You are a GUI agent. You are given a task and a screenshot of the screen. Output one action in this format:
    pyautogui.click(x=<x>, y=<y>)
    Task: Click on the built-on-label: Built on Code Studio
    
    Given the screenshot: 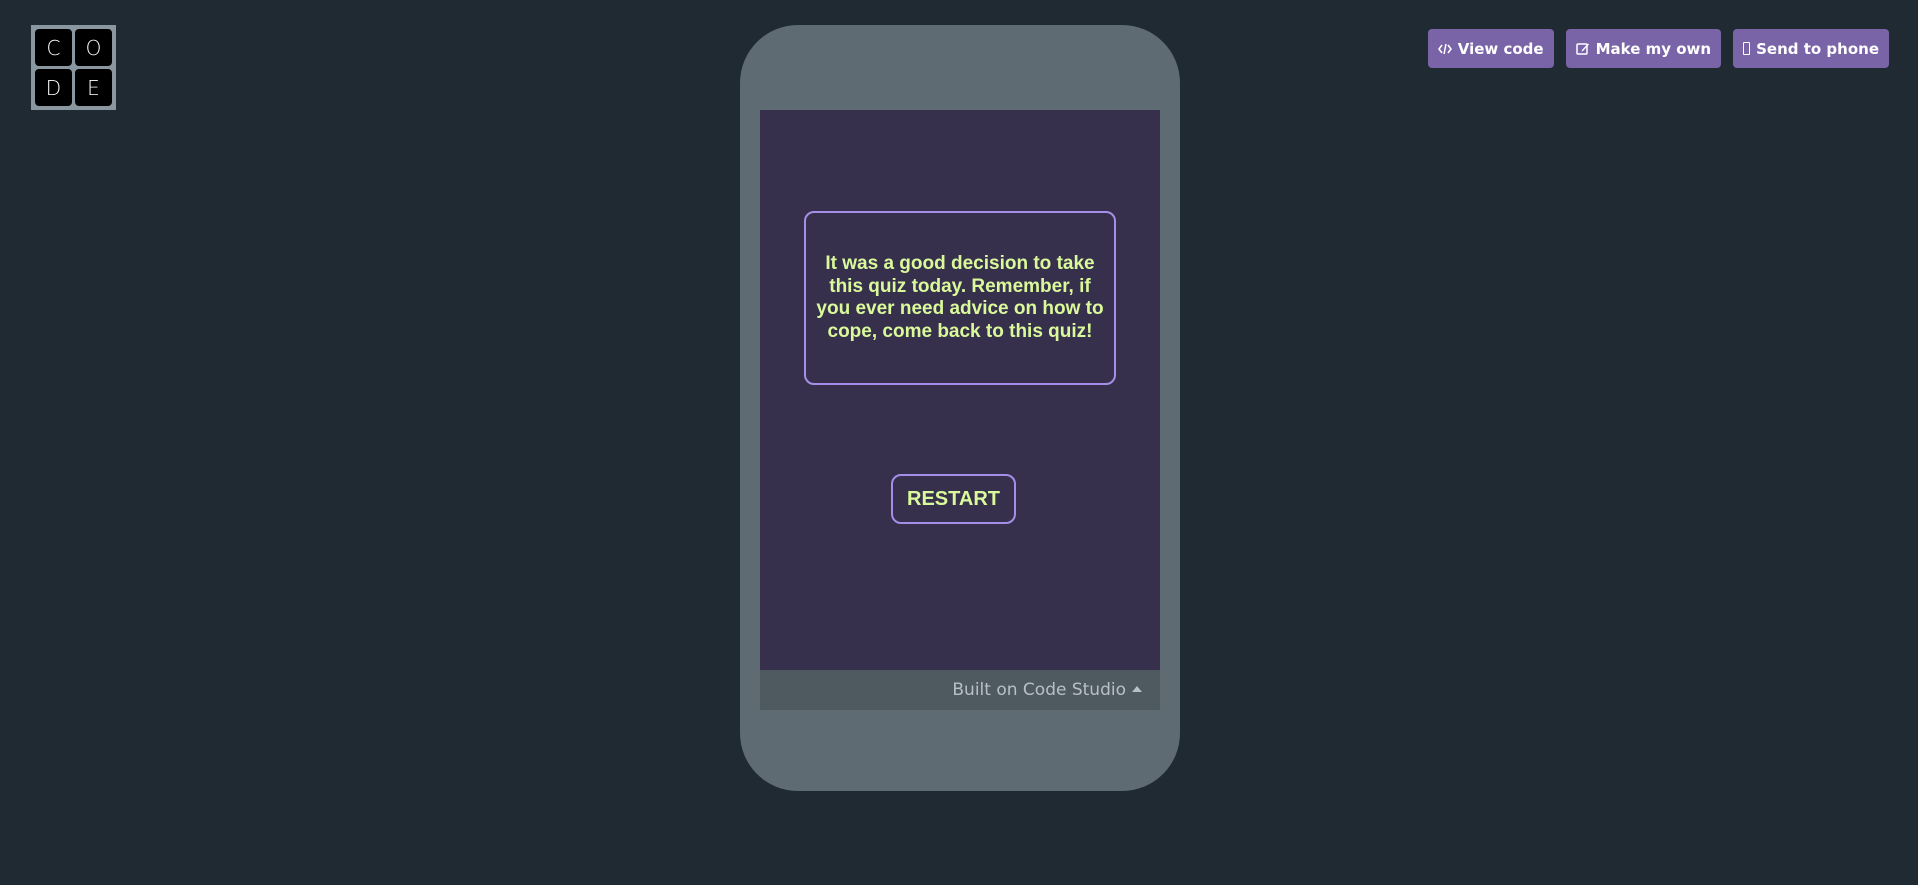 What is the action you would take?
    pyautogui.click(x=1039, y=690)
    